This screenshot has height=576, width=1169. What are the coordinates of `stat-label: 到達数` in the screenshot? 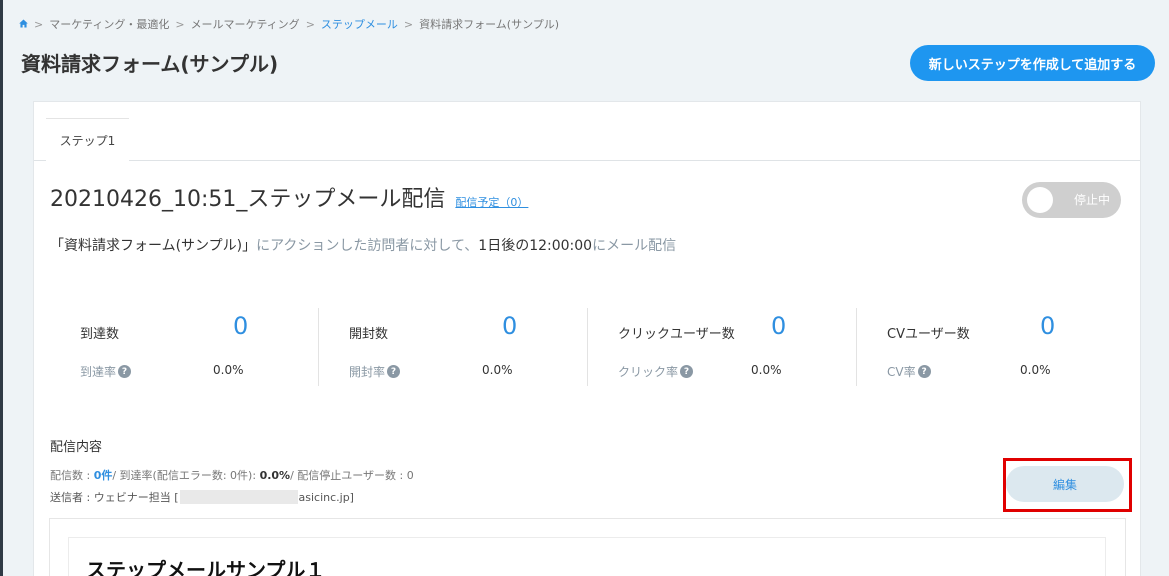 It's located at (100, 334).